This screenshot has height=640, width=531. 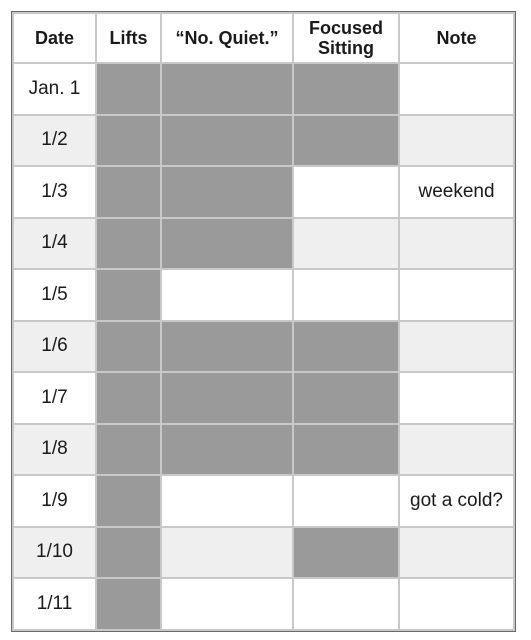 What do you see at coordinates (54, 89) in the screenshot?
I see `date-cell: Jan. 1` at bounding box center [54, 89].